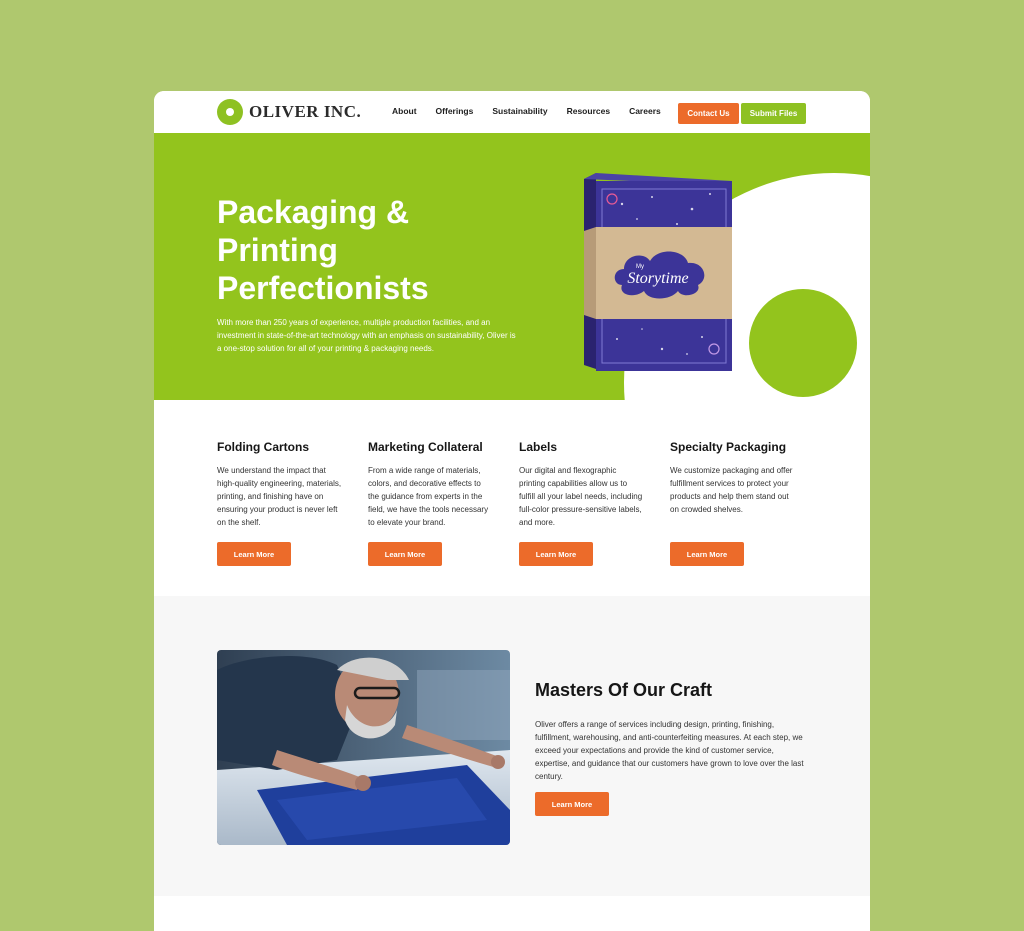 This screenshot has height=931, width=1024. Describe the element at coordinates (588, 111) in the screenshot. I see `nav-item-resources: Resources` at that location.